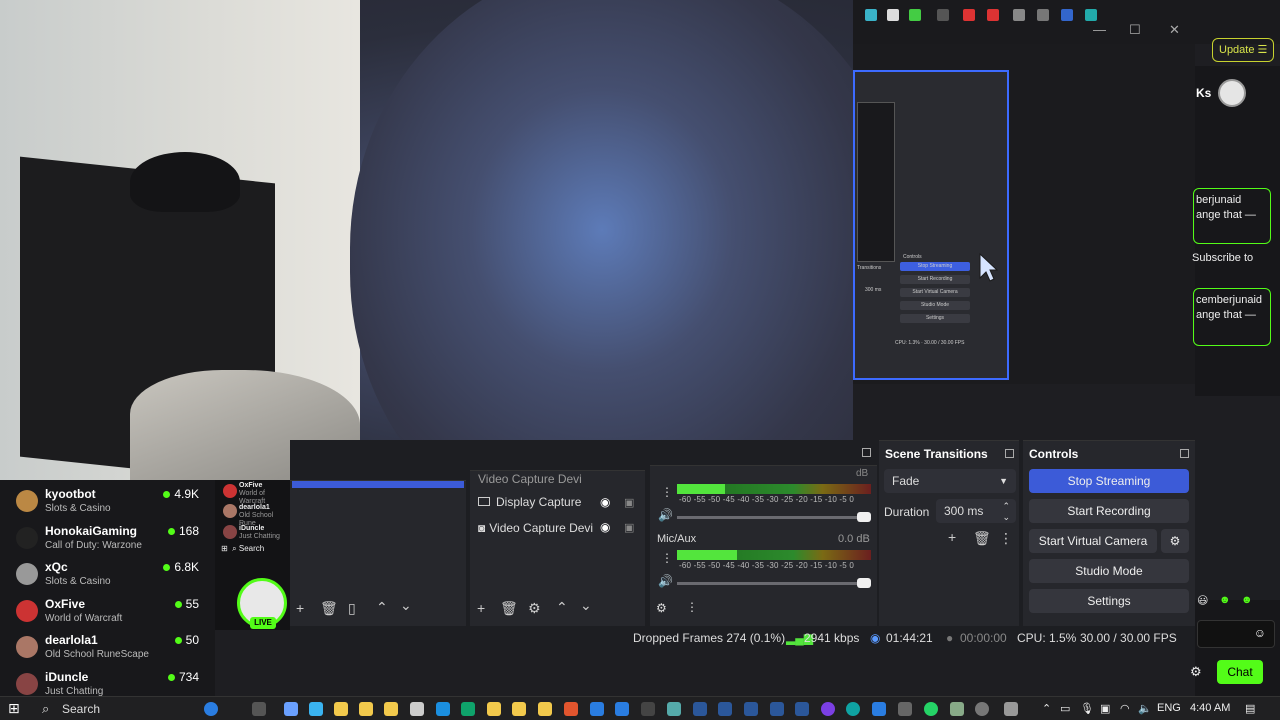  Describe the element at coordinates (530, 479) in the screenshot. I see `source-item: Video Capture Devi` at that location.